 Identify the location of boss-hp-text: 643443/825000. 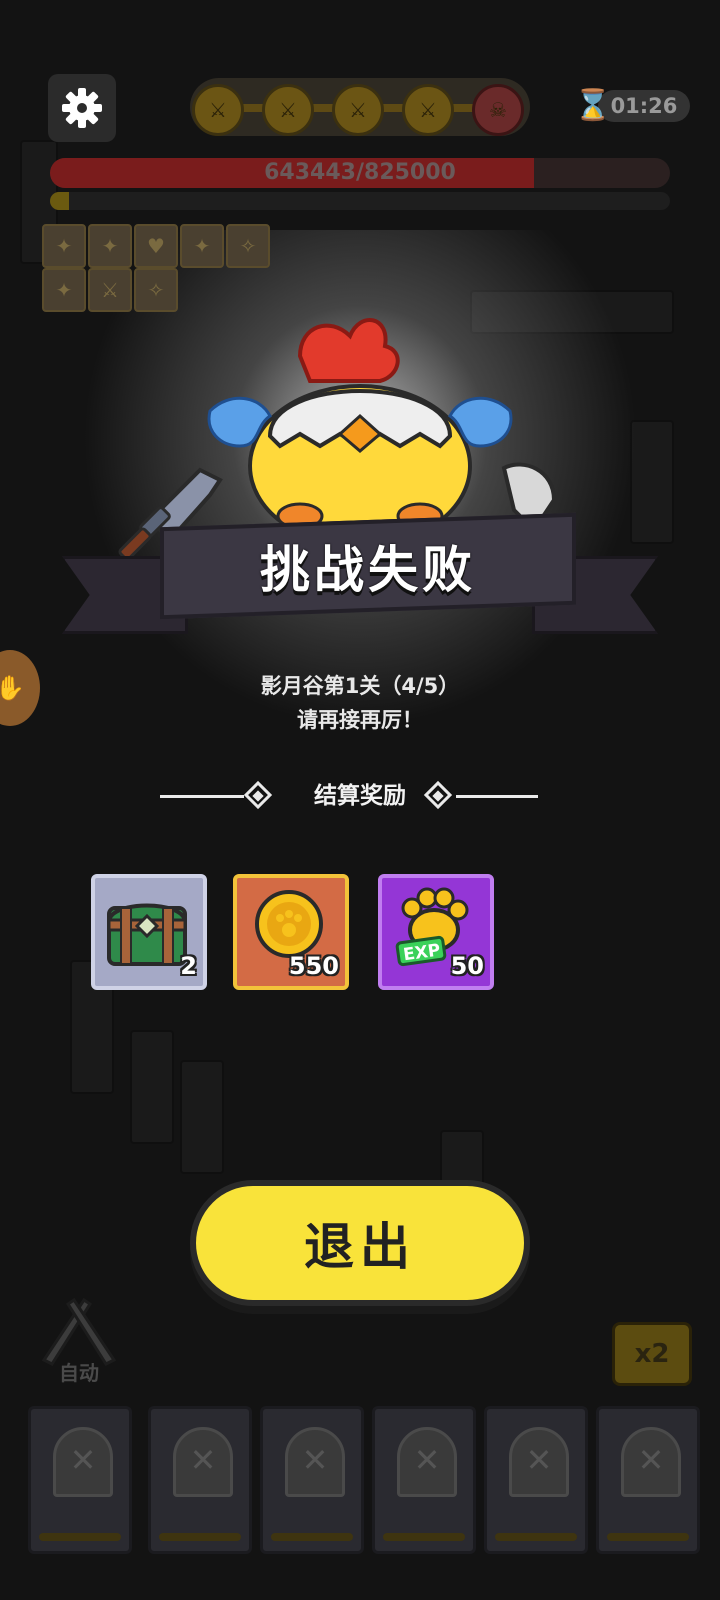
(360, 172).